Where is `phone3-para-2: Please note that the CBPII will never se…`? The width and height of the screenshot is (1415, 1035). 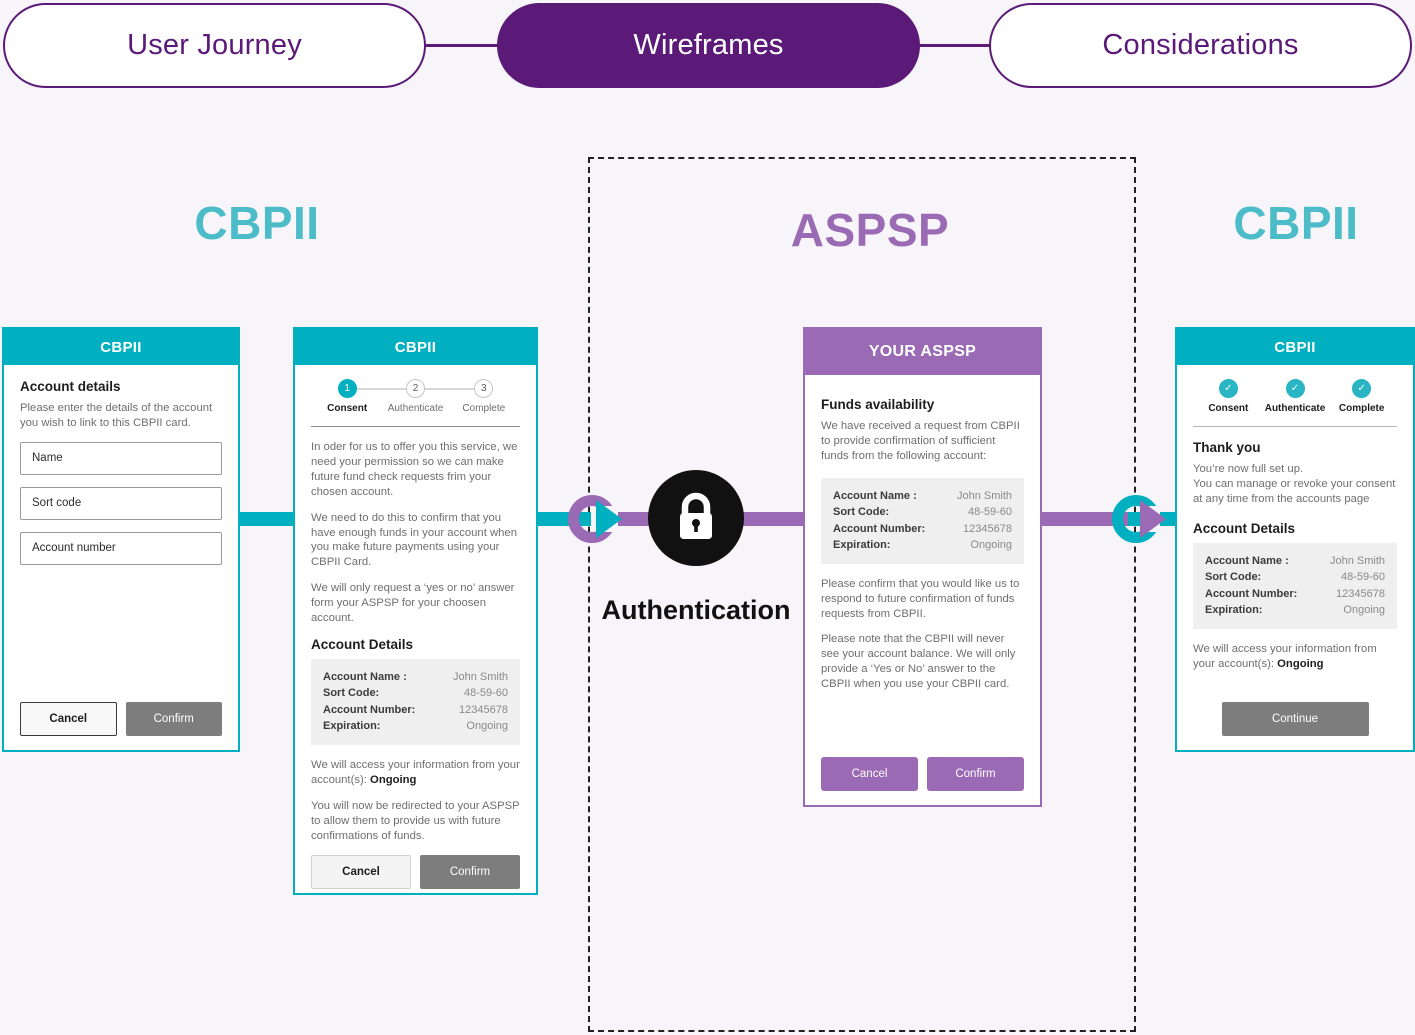 phone3-para-2: Please note that the CBPII will never se… is located at coordinates (918, 662).